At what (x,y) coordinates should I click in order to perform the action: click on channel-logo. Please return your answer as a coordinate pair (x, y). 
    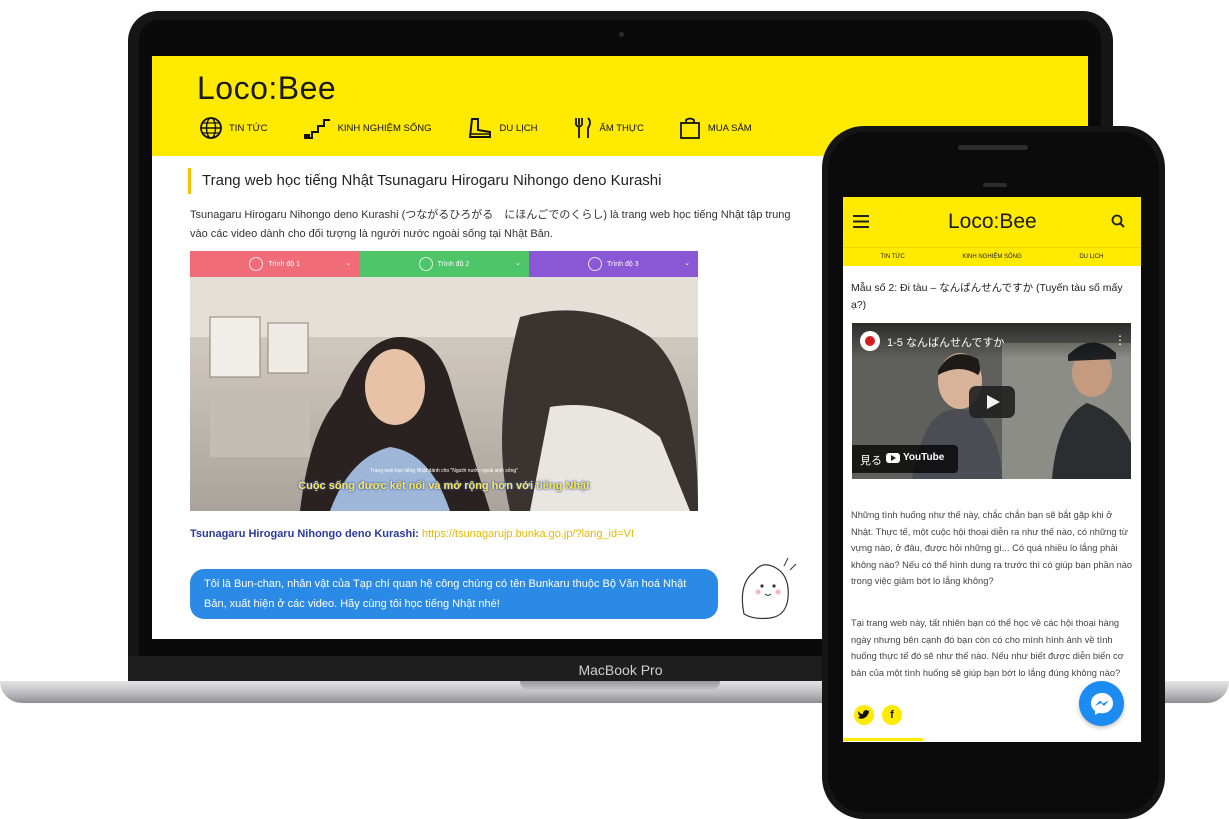
    Looking at the image, I should click on (870, 341).